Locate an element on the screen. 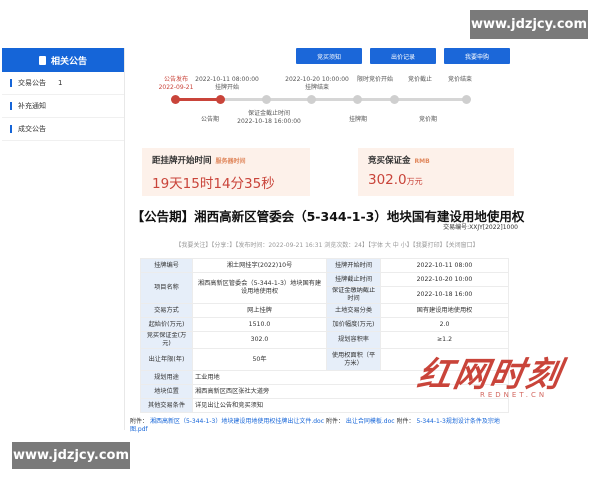 This screenshot has width=600, height=480. table-row: 起始价(万元) 1510.0 加价幅度(万元) 2.0 is located at coordinates (324, 324).